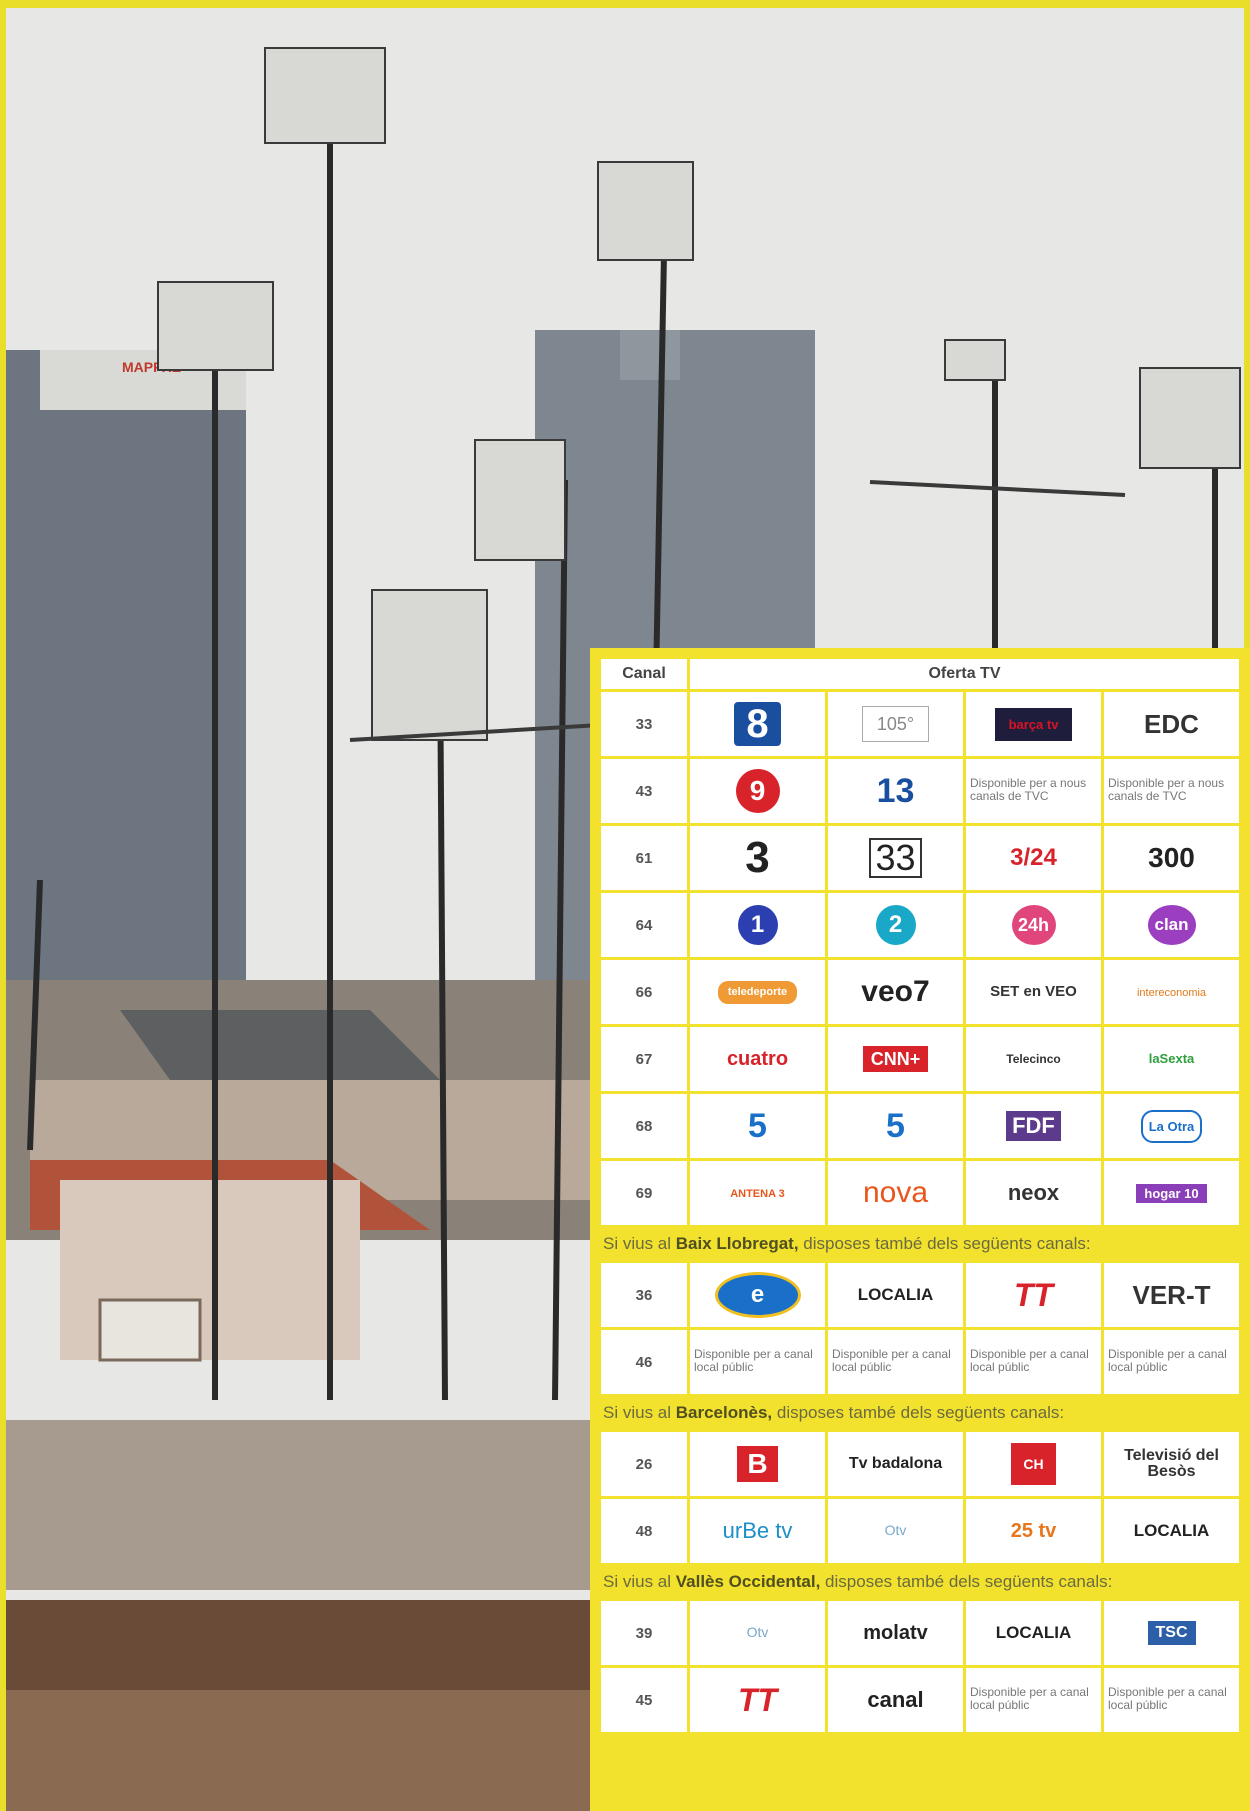 This screenshot has height=1811, width=1250. I want to click on logo-nova: nova, so click(895, 1193).